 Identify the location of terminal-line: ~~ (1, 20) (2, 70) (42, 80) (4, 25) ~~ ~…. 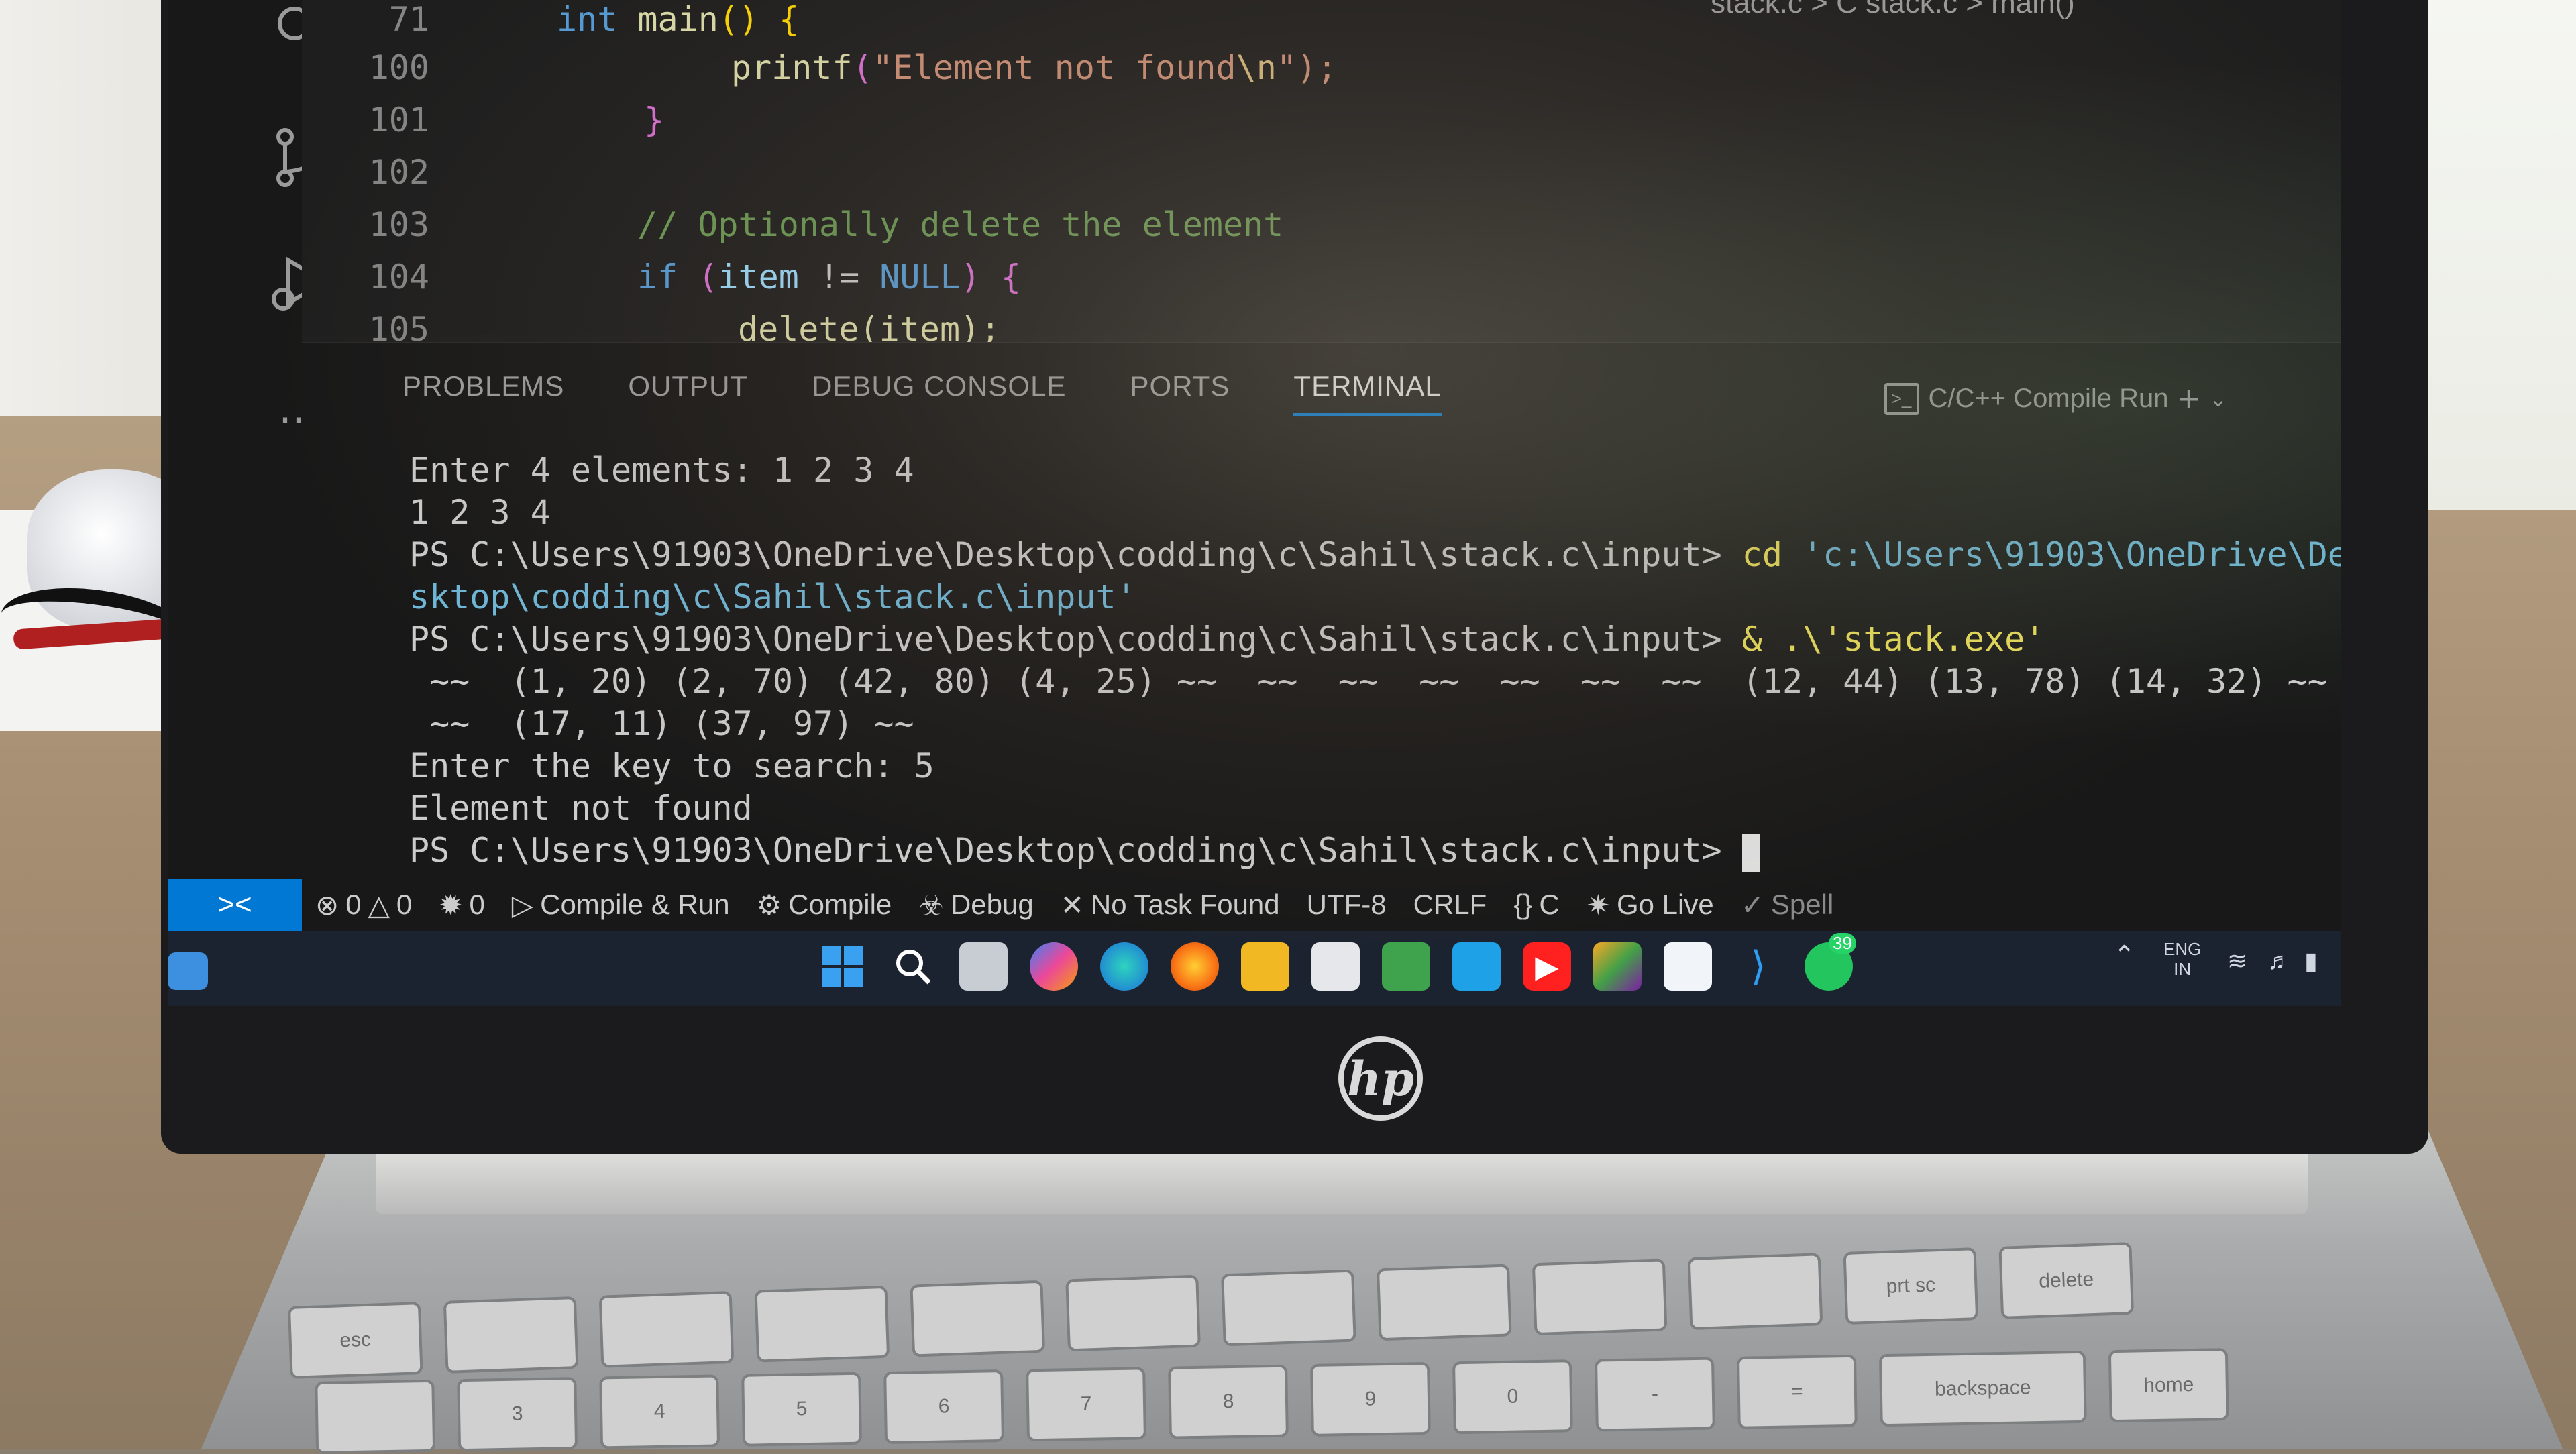
(1368, 681).